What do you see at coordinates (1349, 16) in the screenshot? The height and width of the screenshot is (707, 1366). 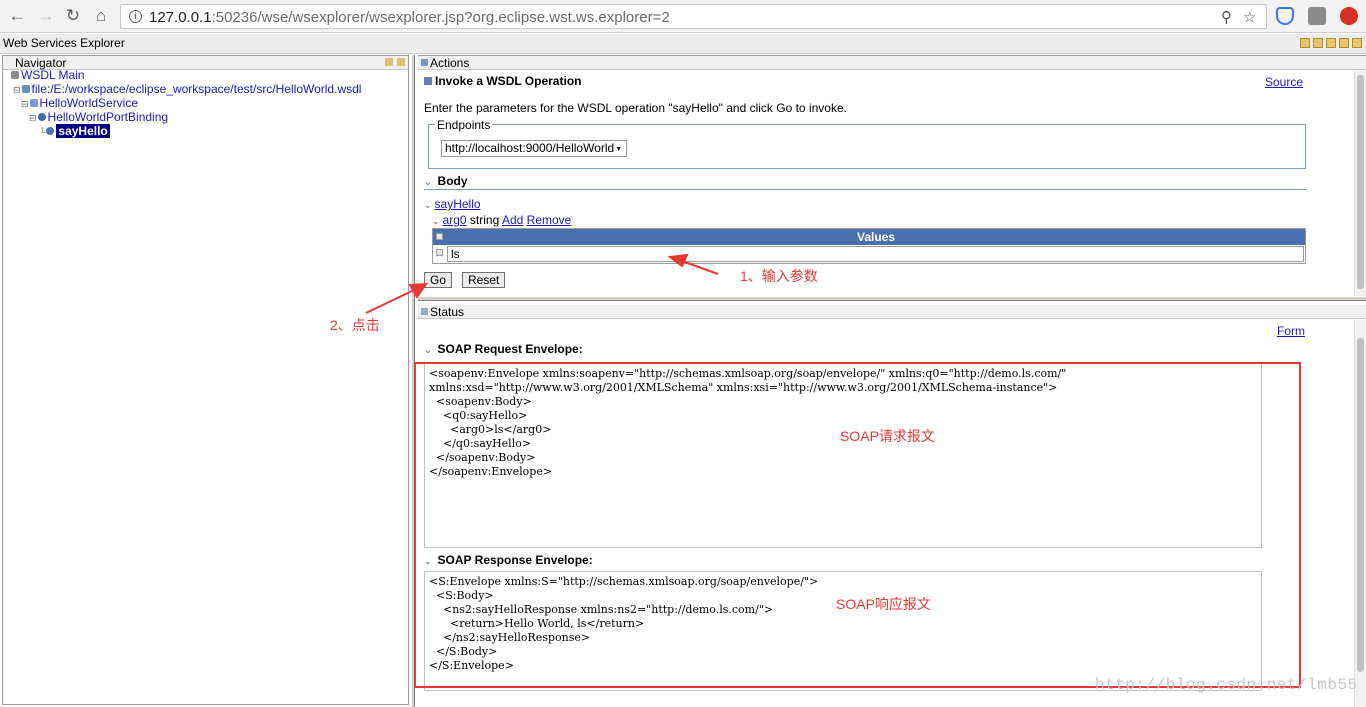 I see `update-icon` at bounding box center [1349, 16].